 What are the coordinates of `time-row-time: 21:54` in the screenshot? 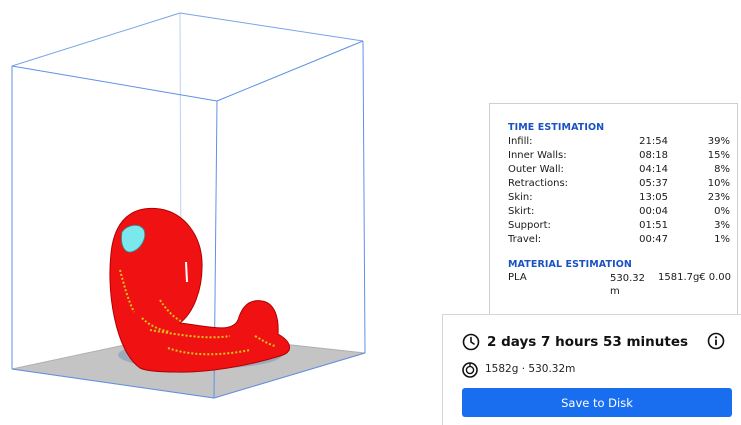 It's located at (653, 141).